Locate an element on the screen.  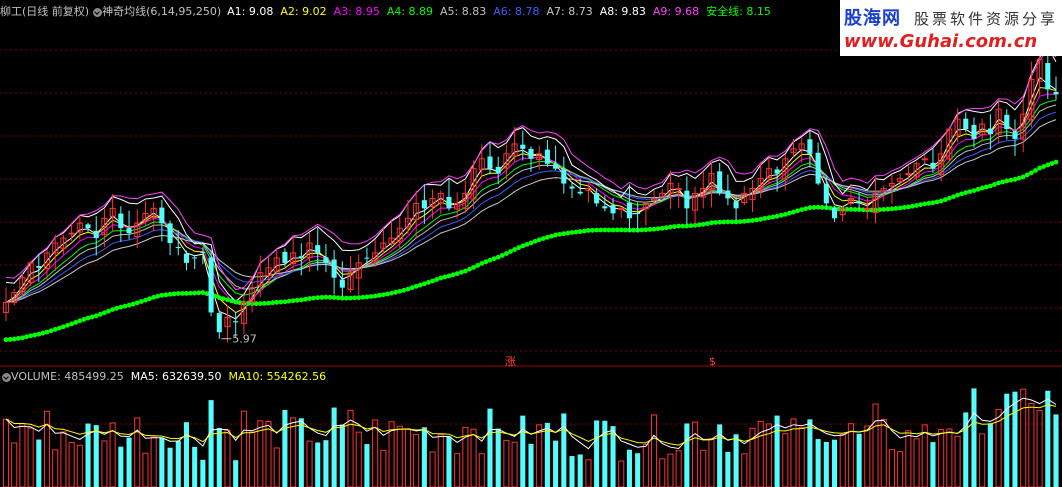
indicator-menu-icon is located at coordinates (98, 12).